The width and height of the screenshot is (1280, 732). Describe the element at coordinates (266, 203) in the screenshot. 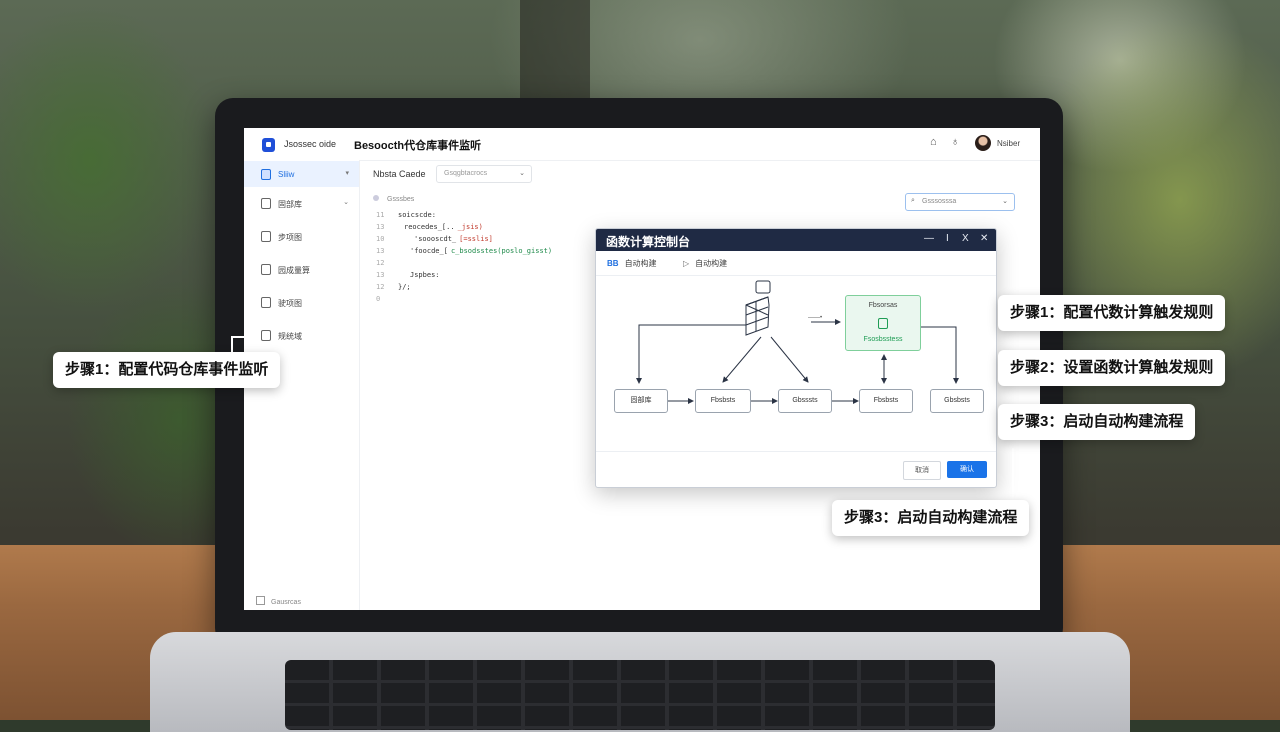

I see `repo-icon` at that location.